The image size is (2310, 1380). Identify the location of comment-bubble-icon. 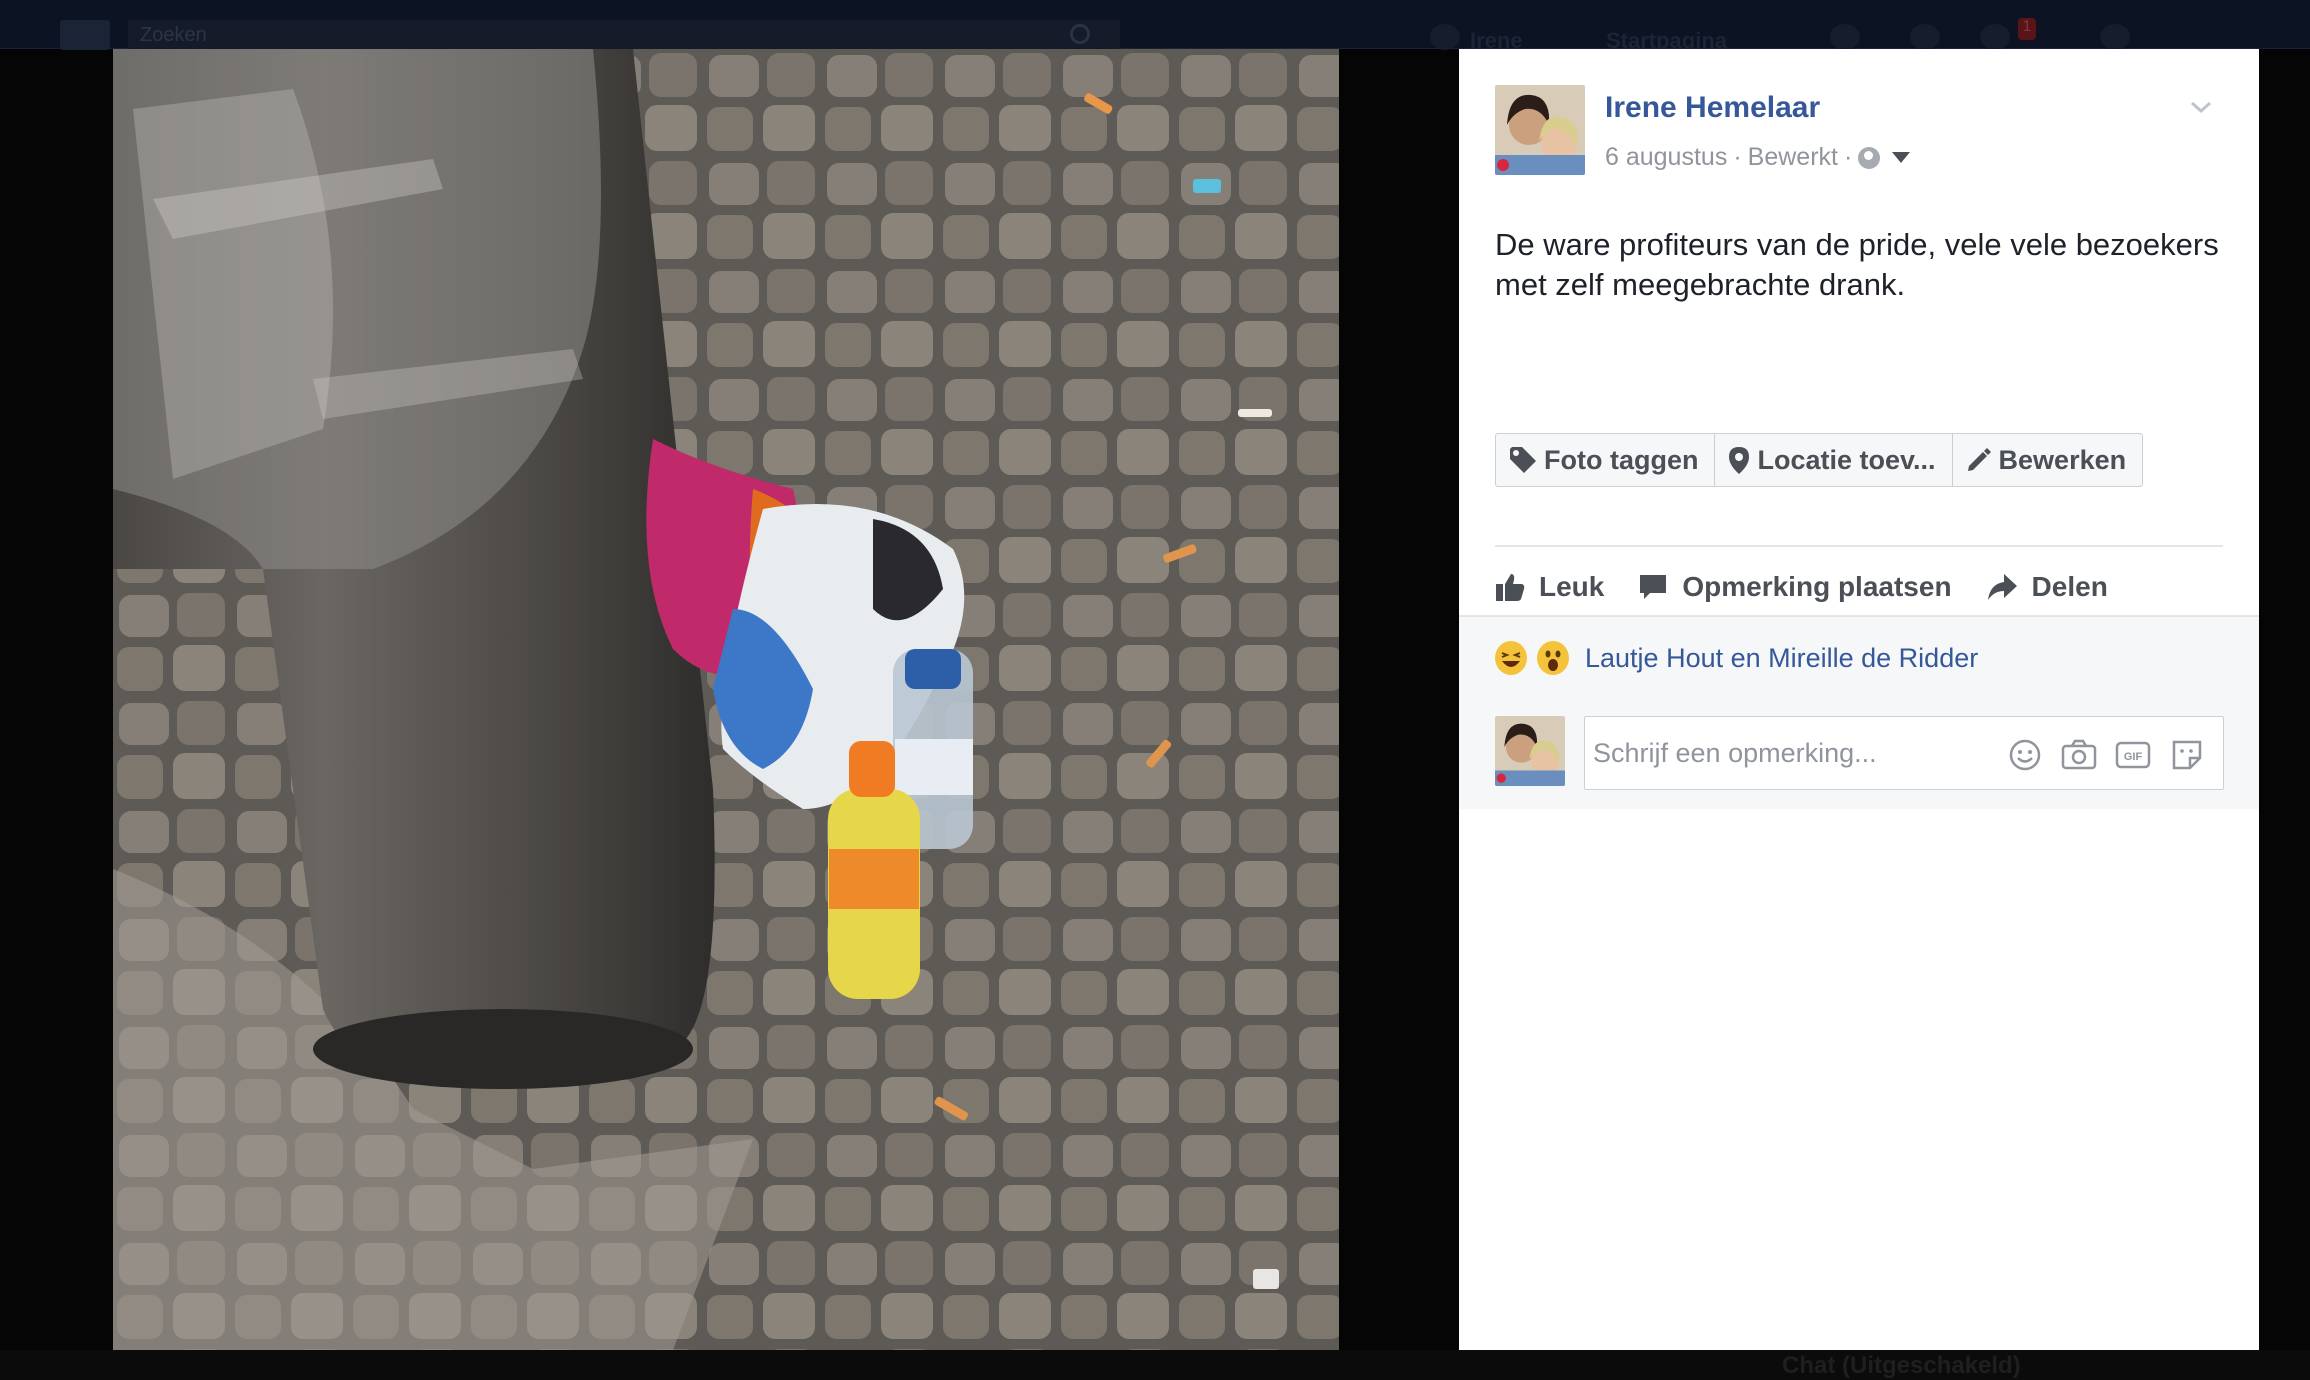
(1653, 587).